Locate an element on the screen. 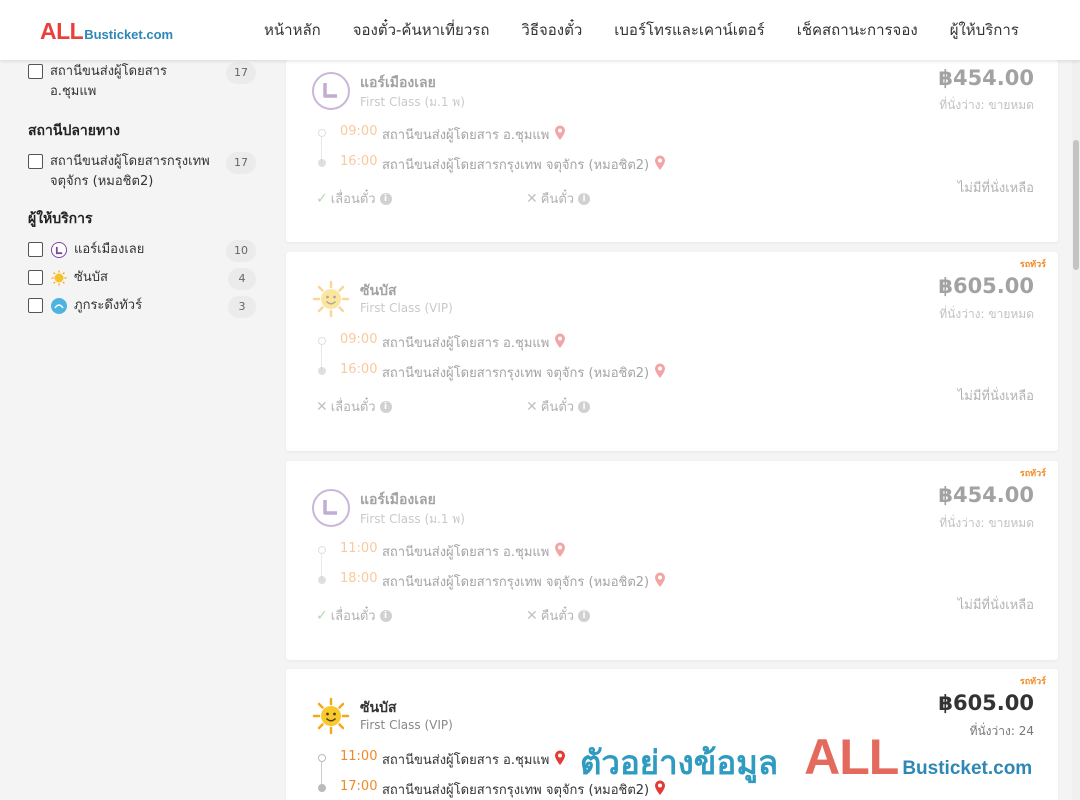 The image size is (1080, 800). depart-time: 11:00 is located at coordinates (359, 548).